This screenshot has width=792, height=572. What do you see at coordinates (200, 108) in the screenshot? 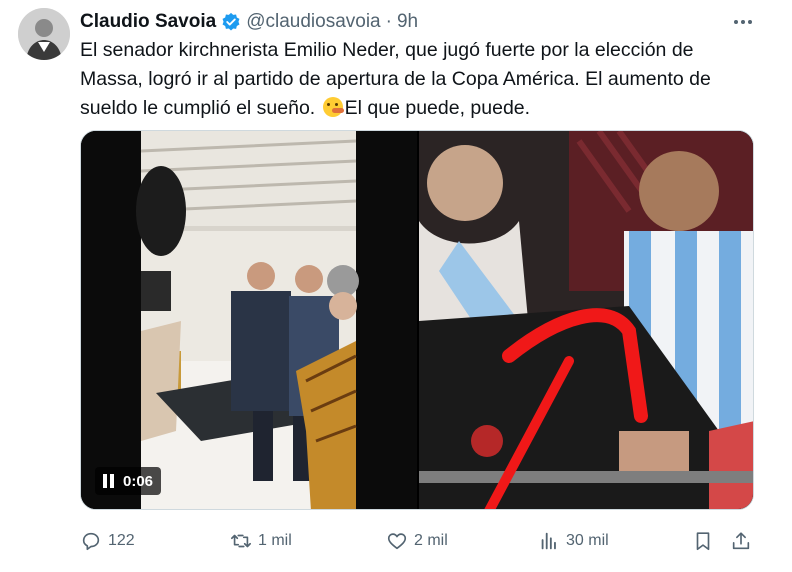
I see `tweet-text-fragment: sueldo le cumplió el sueño.` at bounding box center [200, 108].